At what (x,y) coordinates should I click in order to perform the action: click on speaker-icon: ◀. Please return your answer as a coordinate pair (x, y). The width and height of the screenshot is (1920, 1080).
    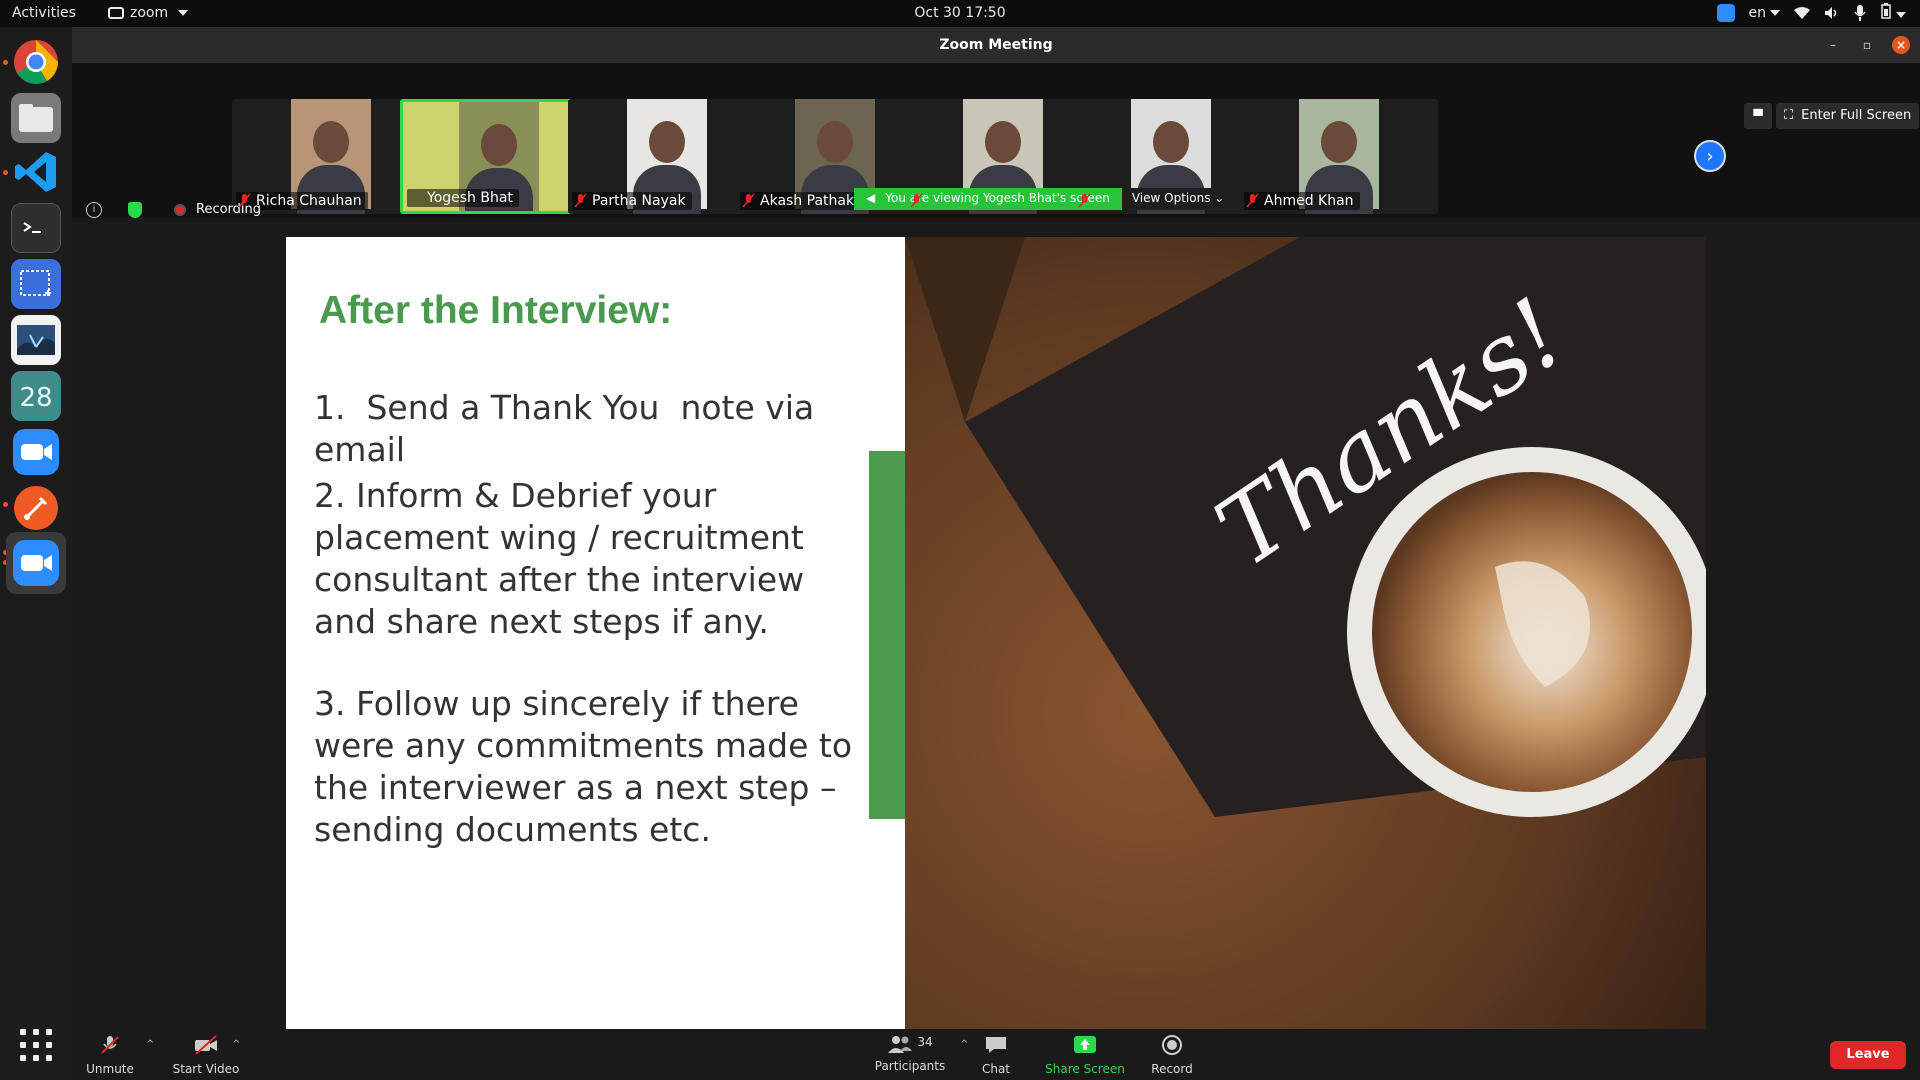
    Looking at the image, I should click on (871, 198).